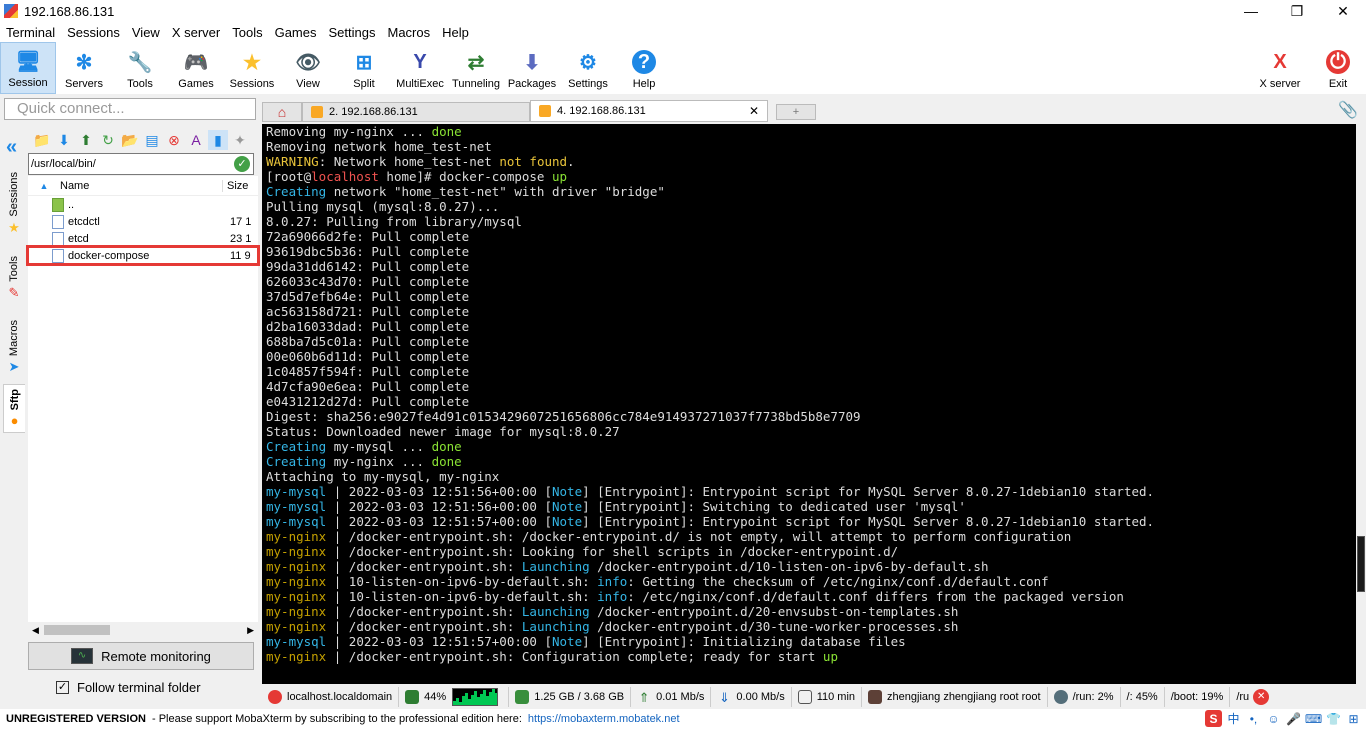 The image size is (1366, 729). What do you see at coordinates (141, 164) in the screenshot?
I see `sftp-path-field: /usr/local/bin/ ✓` at bounding box center [141, 164].